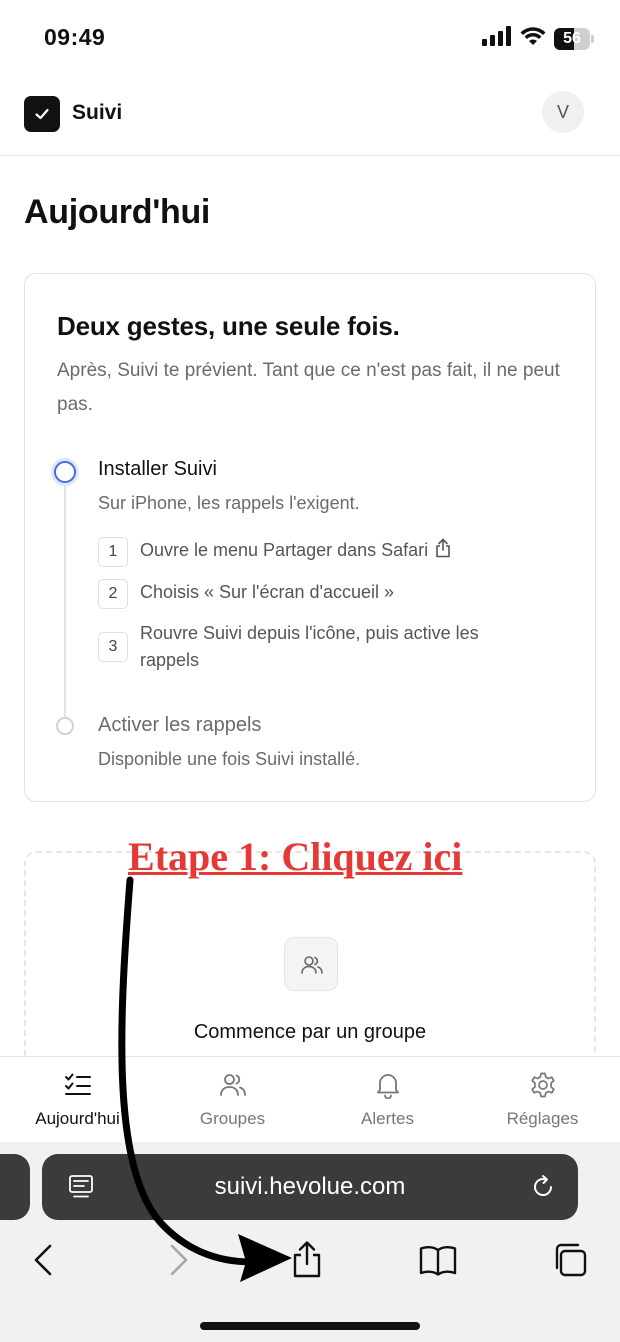  I want to click on page-title: Aujourd'hui, so click(117, 212).